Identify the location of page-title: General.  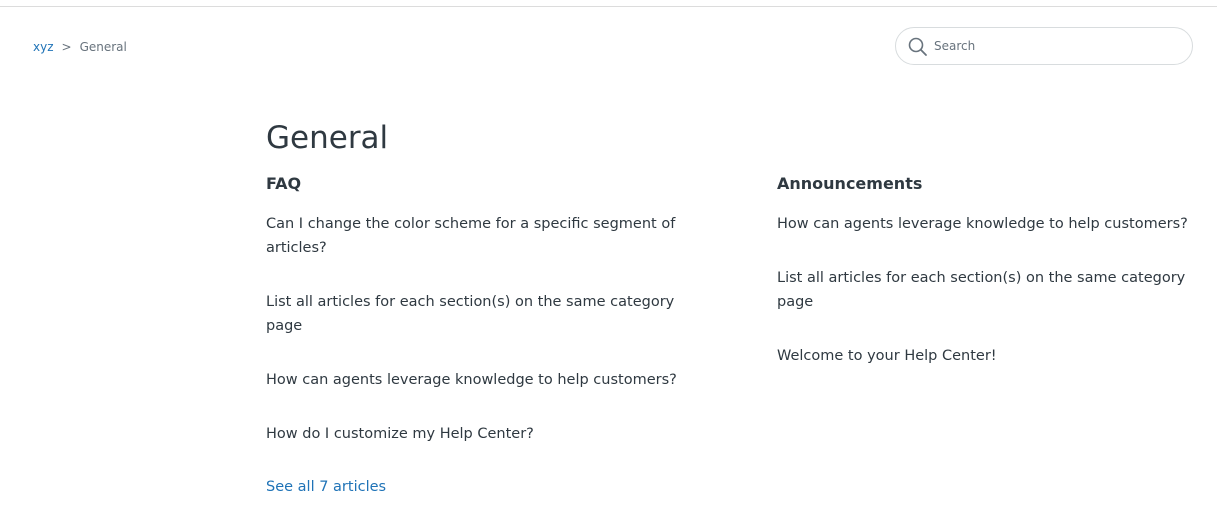
(327, 138).